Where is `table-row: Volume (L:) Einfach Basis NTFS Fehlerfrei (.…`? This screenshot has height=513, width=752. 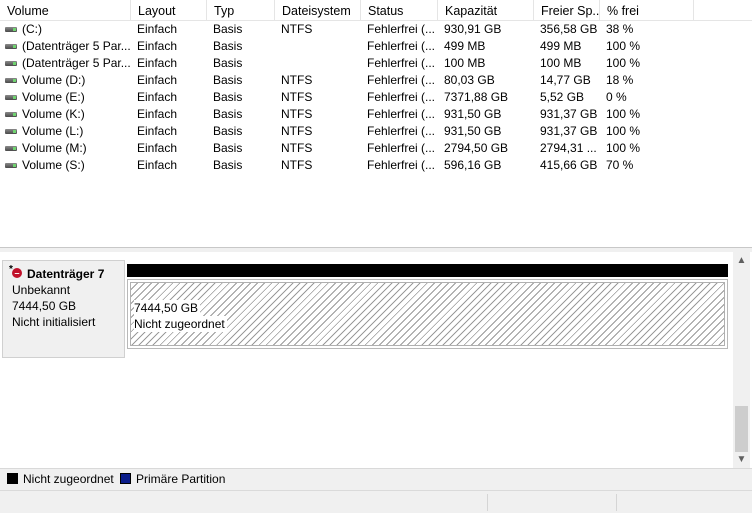 table-row: Volume (L:) Einfach Basis NTFS Fehlerfrei (.… is located at coordinates (376, 131).